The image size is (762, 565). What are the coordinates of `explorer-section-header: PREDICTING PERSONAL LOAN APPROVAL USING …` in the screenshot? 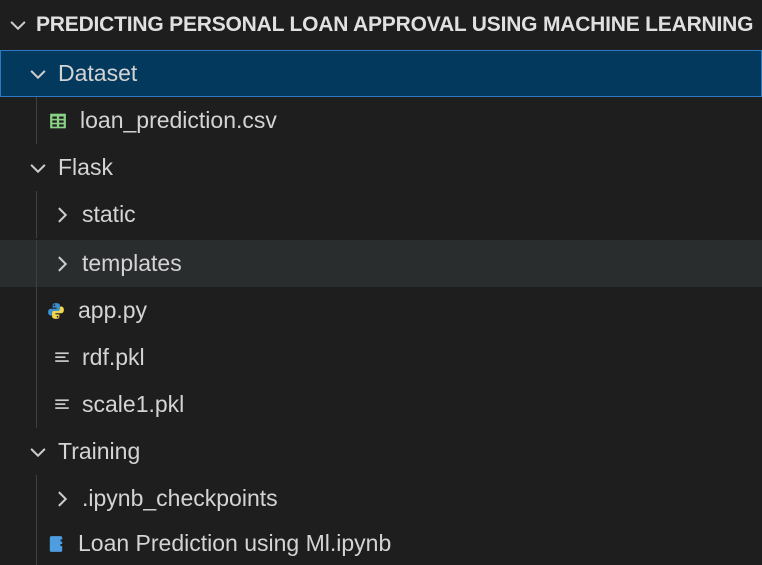 It's located at (381, 25).